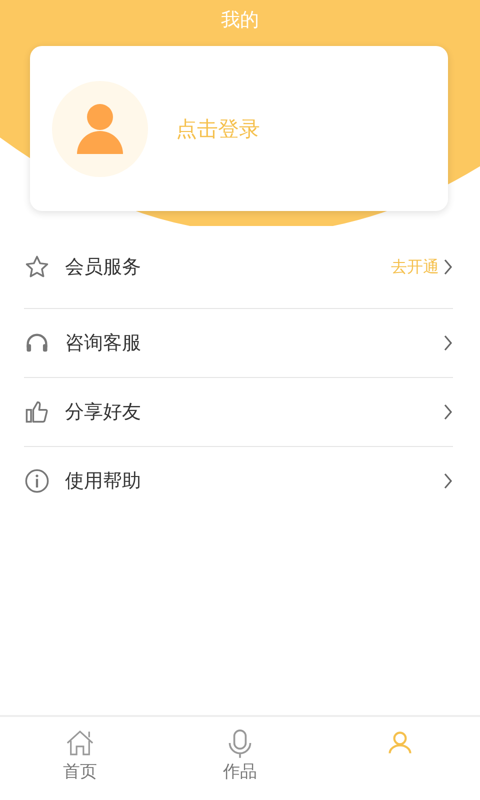  I want to click on menu-item: 咨询客服, so click(238, 343).